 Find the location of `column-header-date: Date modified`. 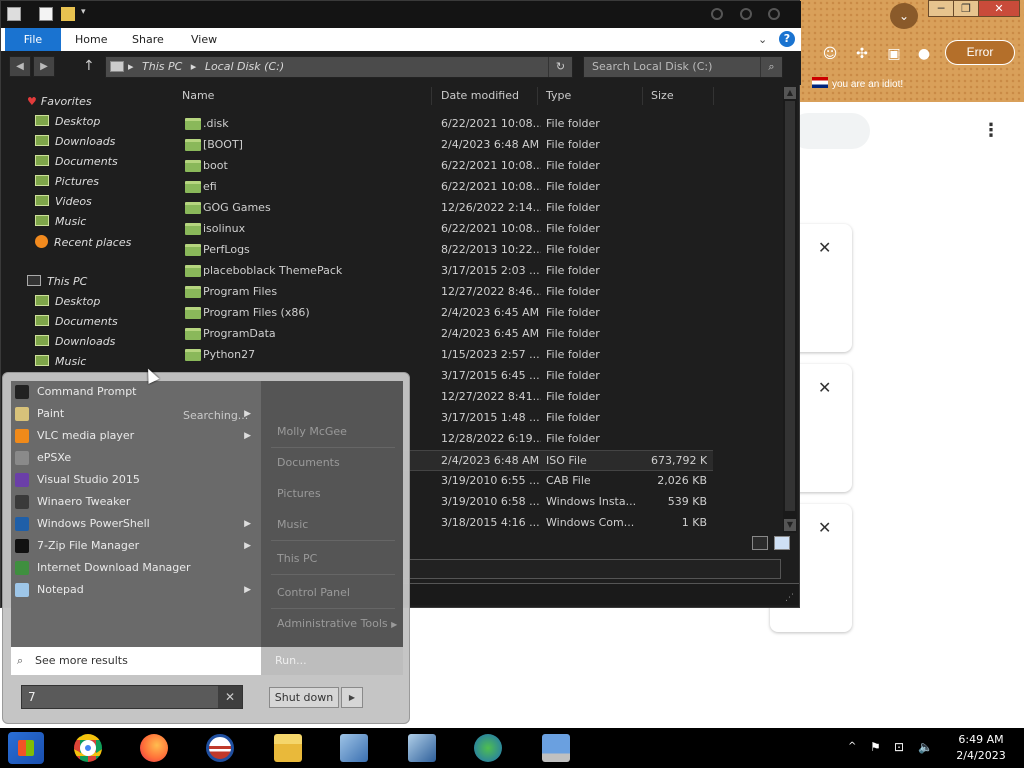

column-header-date: Date modified is located at coordinates (480, 95).